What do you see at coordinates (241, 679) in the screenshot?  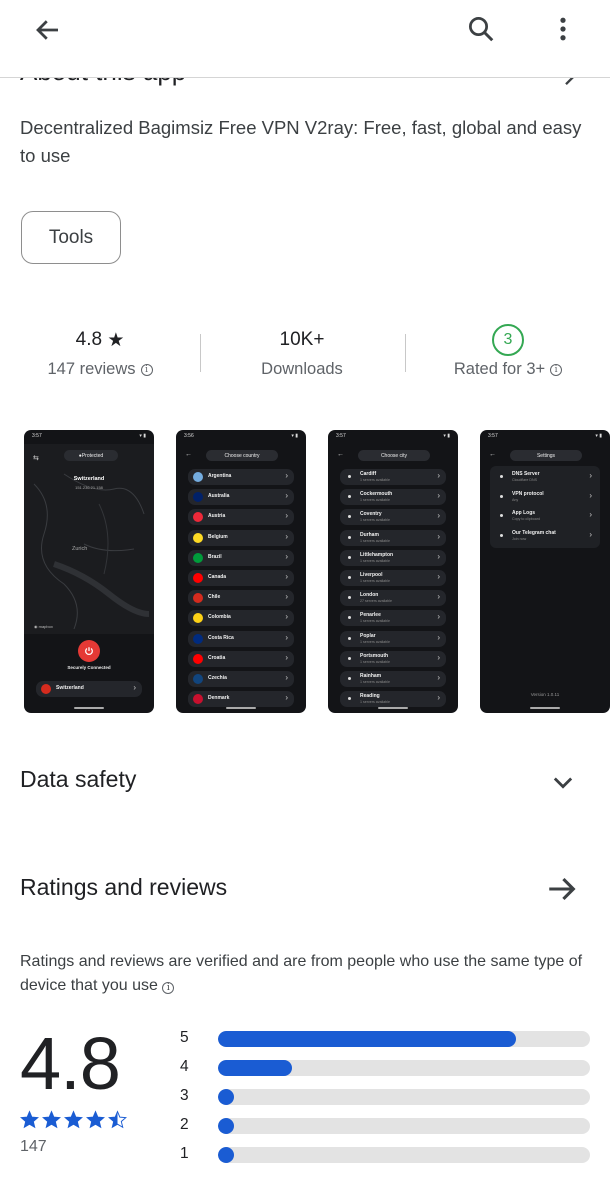 I see `list-item: Czechia ›` at bounding box center [241, 679].